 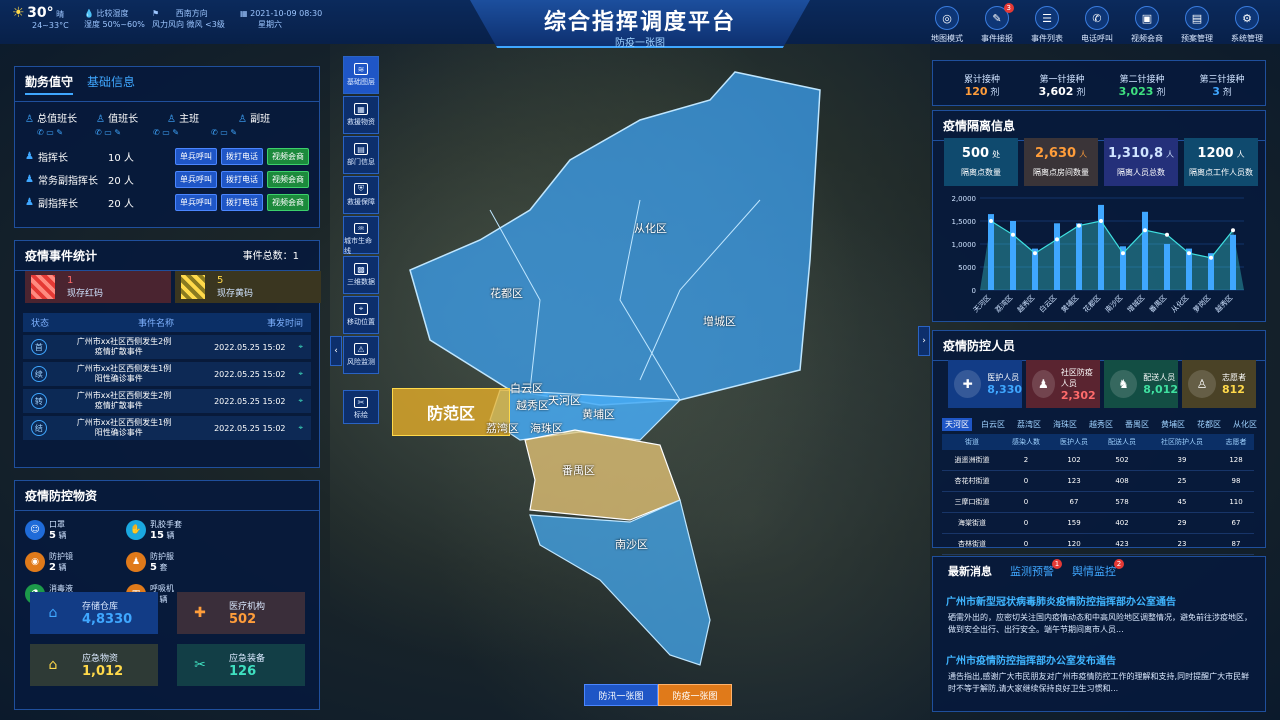 What do you see at coordinates (1036, 569) in the screenshot?
I see `tab-monitoring: 监测预警 1` at bounding box center [1036, 569].